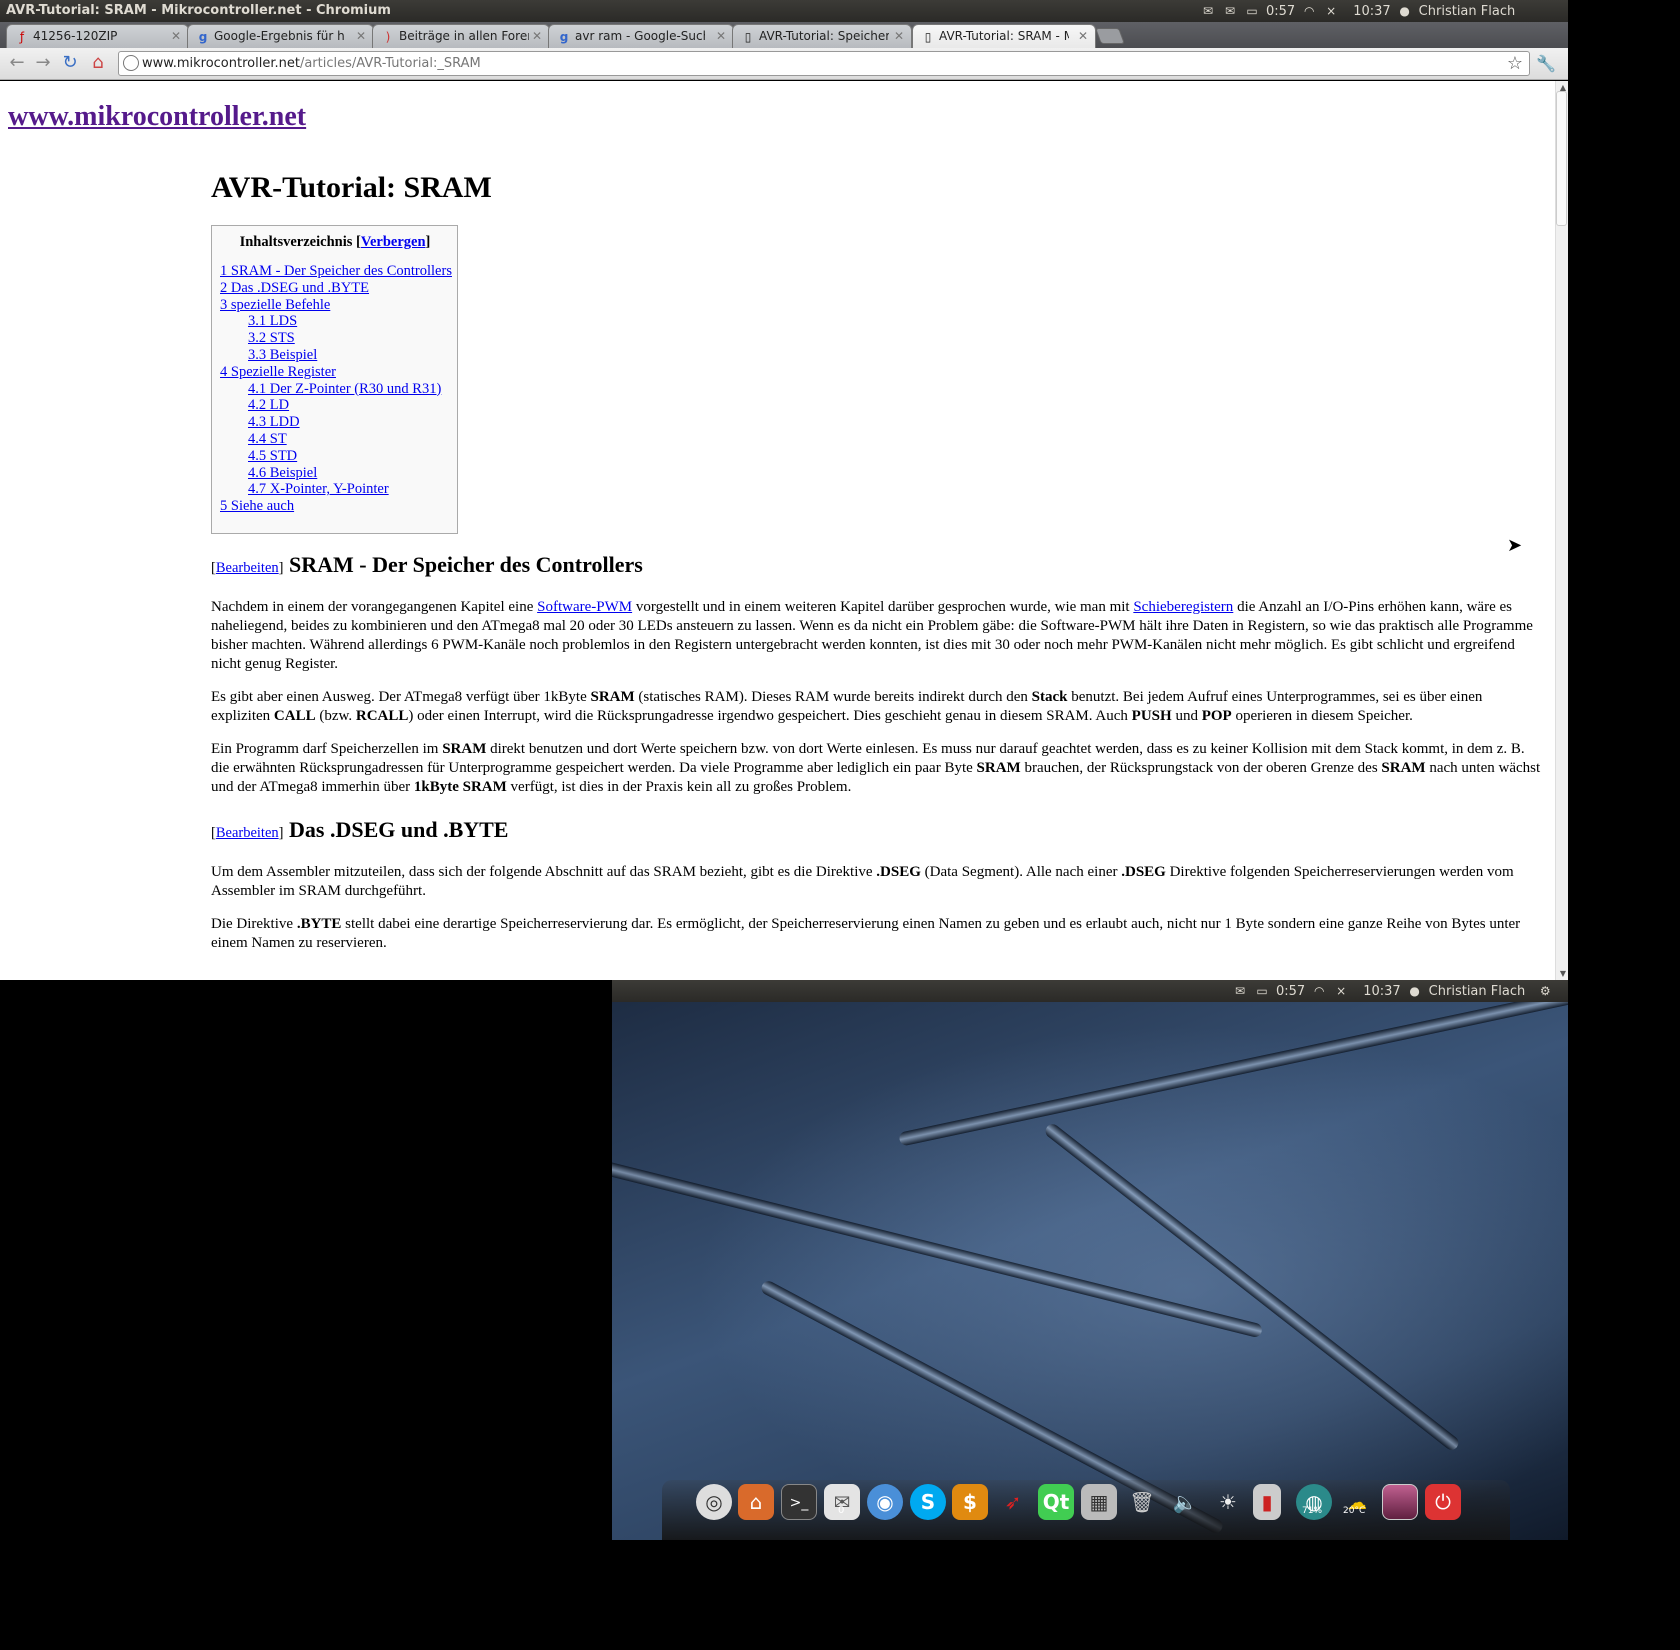 The width and height of the screenshot is (1680, 1650). What do you see at coordinates (272, 456) in the screenshot?
I see `toc-item: 4.5 STD` at bounding box center [272, 456].